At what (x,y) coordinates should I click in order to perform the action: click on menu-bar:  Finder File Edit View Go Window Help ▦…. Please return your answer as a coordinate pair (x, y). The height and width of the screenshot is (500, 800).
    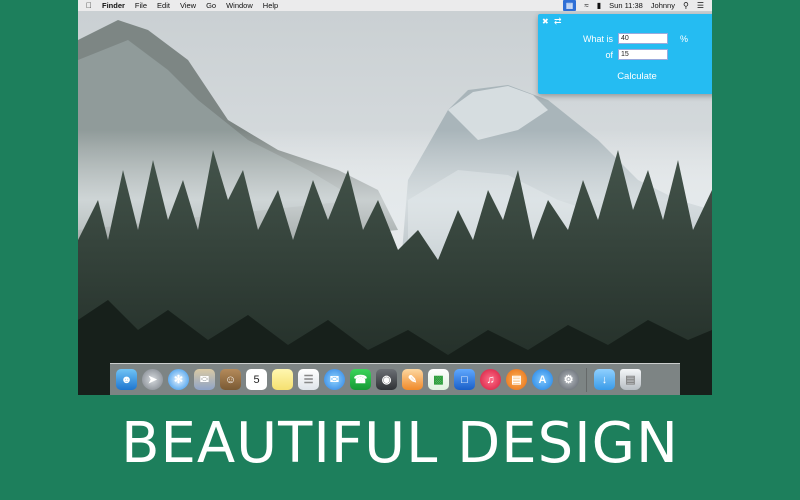
    Looking at the image, I should click on (395, 5).